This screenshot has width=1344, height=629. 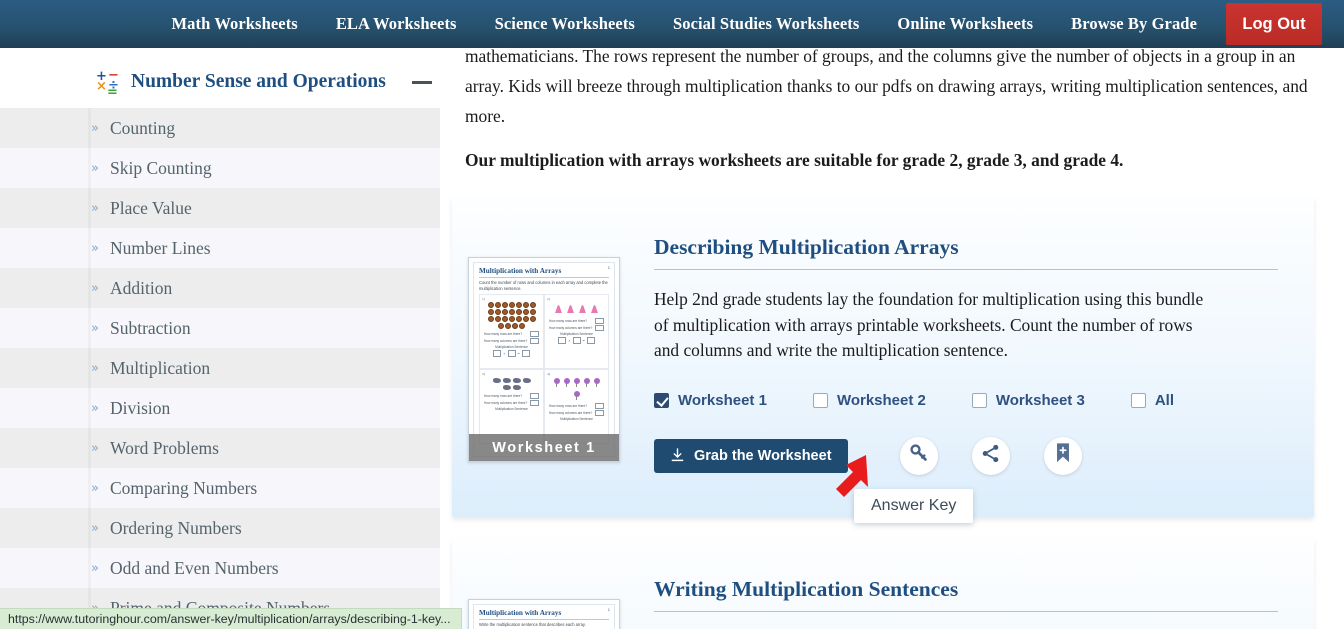 What do you see at coordinates (503, 334) in the screenshot?
I see `question-text: How many rows are there?` at bounding box center [503, 334].